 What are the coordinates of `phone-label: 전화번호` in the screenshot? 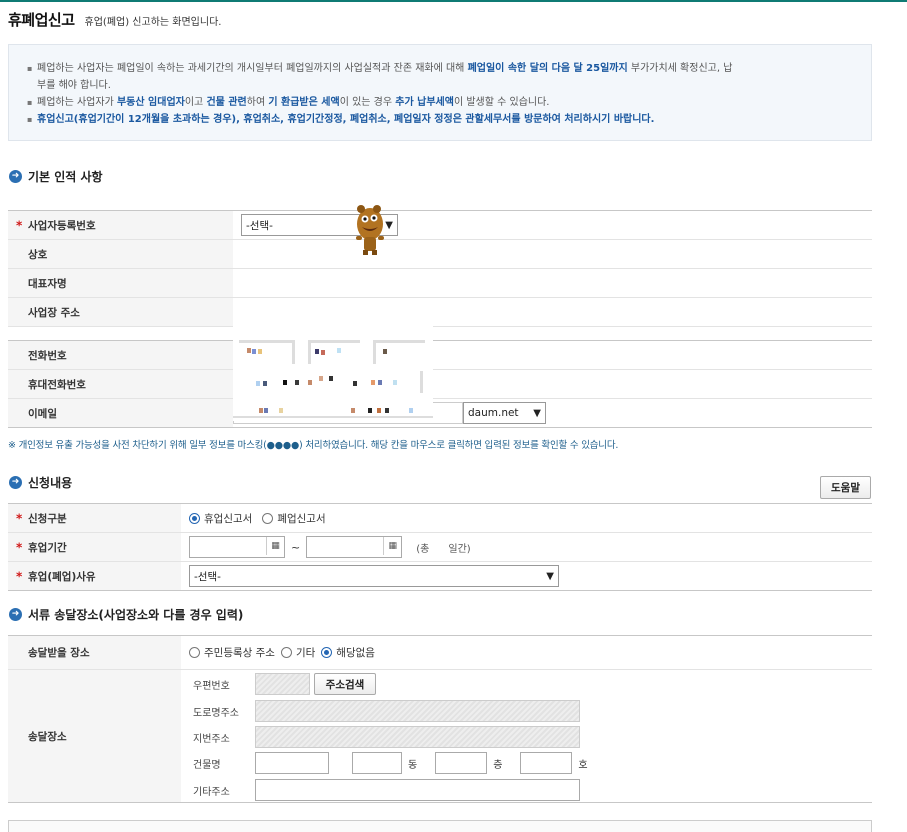 It's located at (120, 355).